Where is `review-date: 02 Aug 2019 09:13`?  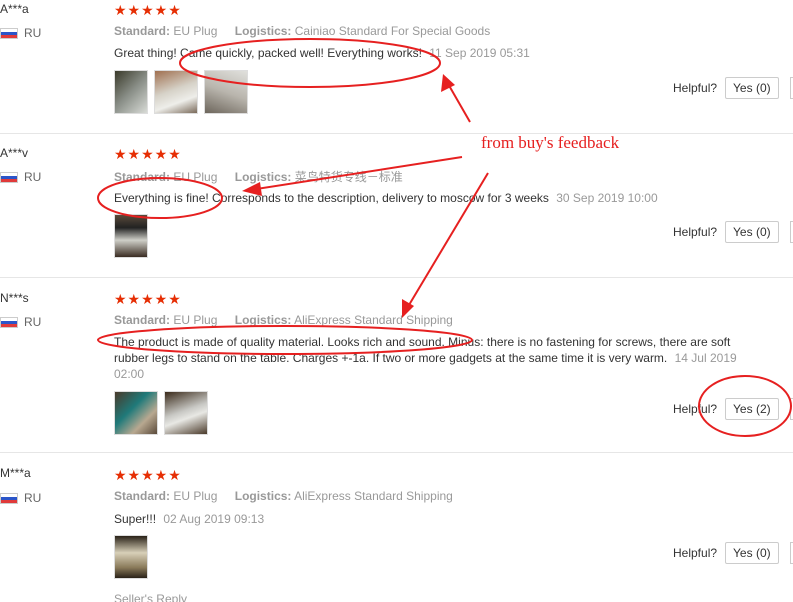 review-date: 02 Aug 2019 09:13 is located at coordinates (214, 519).